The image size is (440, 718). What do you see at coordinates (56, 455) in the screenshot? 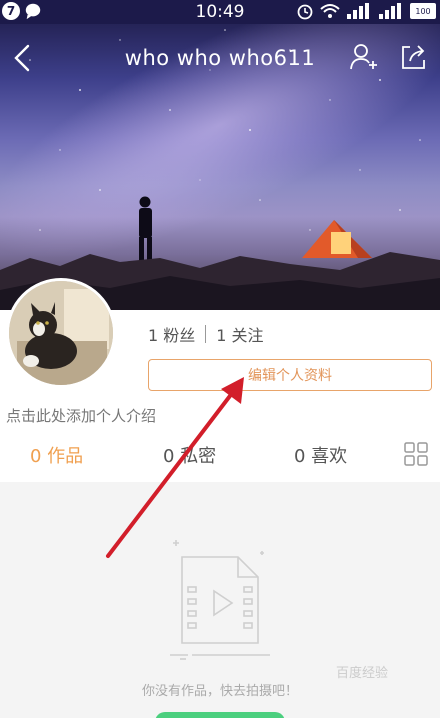
I see `tab-works: 0 作品` at bounding box center [56, 455].